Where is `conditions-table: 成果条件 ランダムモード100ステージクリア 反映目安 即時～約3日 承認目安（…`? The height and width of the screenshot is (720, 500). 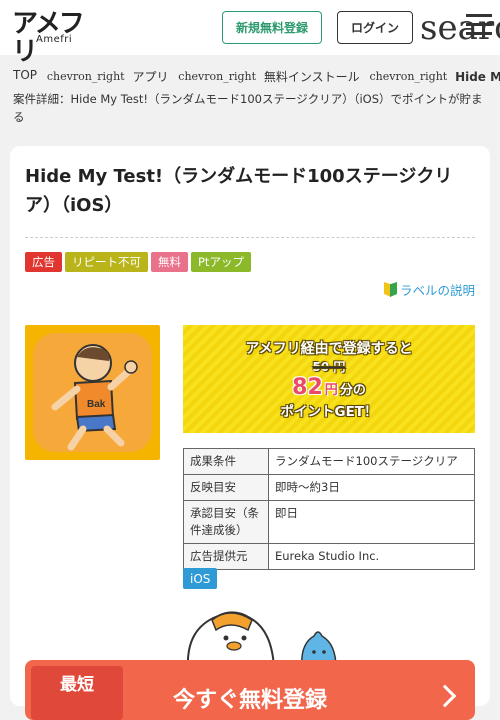
conditions-table: 成果条件 ランダムモード100ステージクリア 反映目安 即時～約3日 承認目安（… is located at coordinates (329, 509).